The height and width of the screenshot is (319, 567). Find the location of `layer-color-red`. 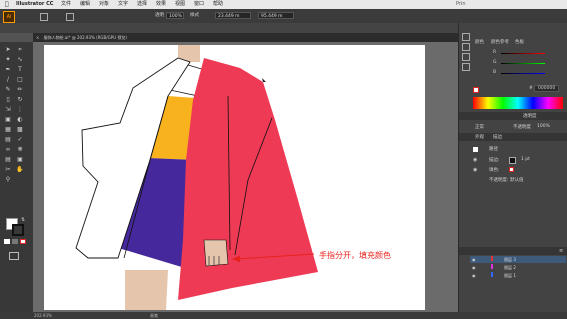

layer-color-red is located at coordinates (491, 258).